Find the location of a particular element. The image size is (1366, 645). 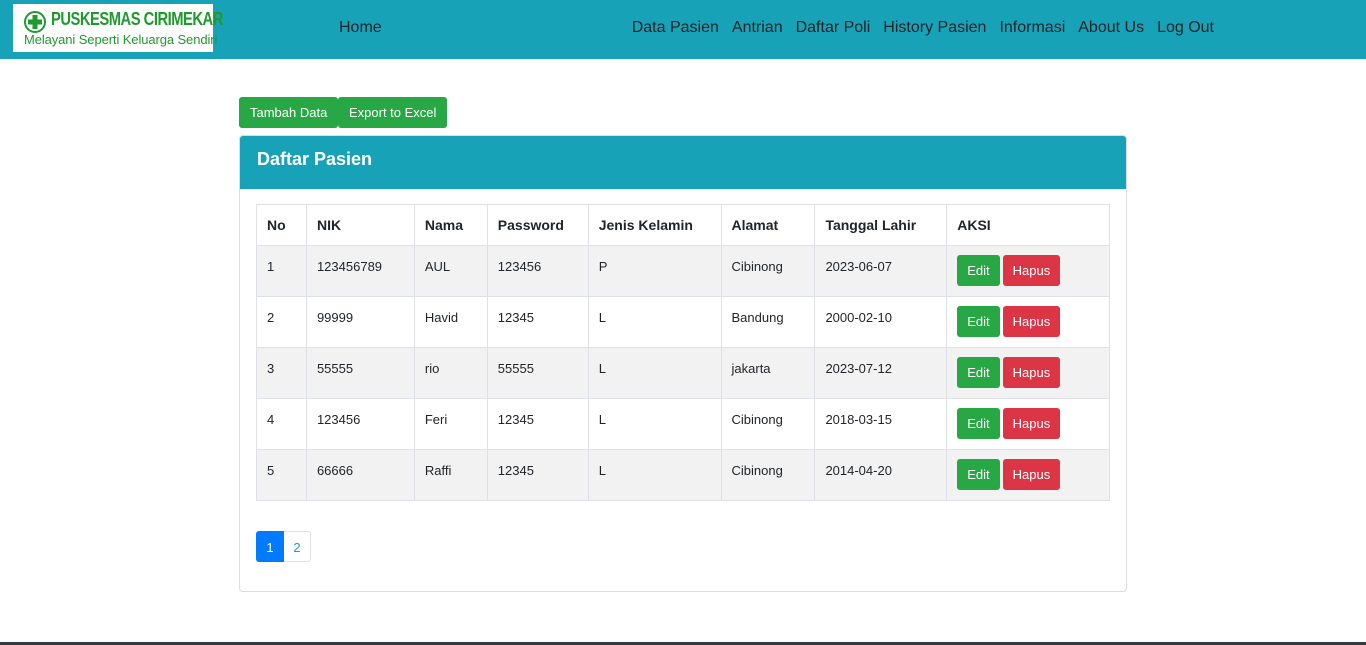

cell-tanggal-lahir: 2014-04-20 is located at coordinates (881, 475).